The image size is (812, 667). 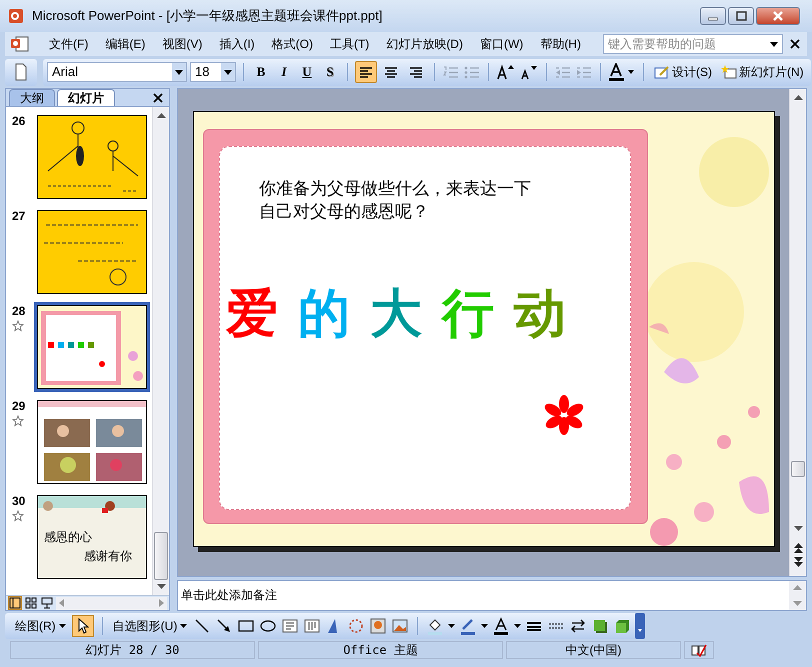 What do you see at coordinates (699, 650) in the screenshot?
I see `spelling-check-icon` at bounding box center [699, 650].